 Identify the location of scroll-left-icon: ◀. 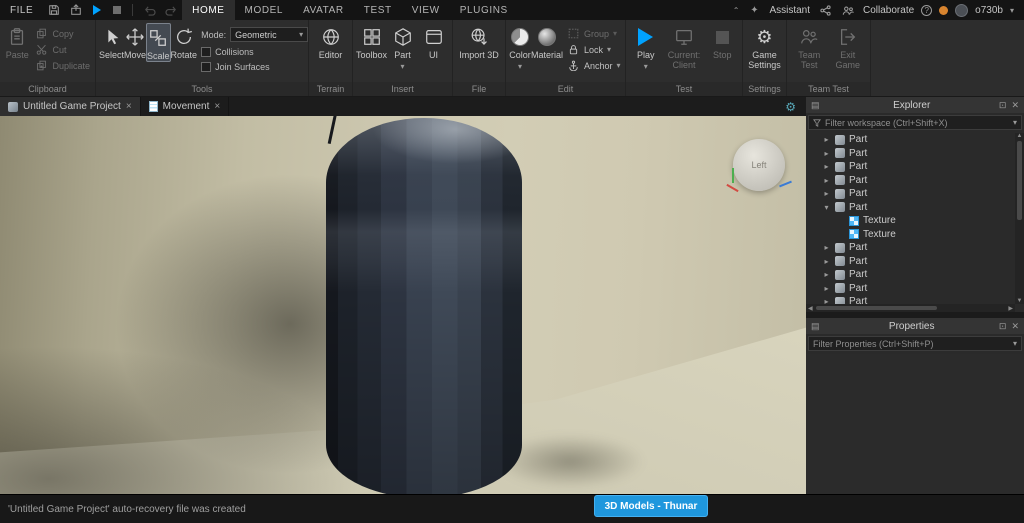
(809, 308).